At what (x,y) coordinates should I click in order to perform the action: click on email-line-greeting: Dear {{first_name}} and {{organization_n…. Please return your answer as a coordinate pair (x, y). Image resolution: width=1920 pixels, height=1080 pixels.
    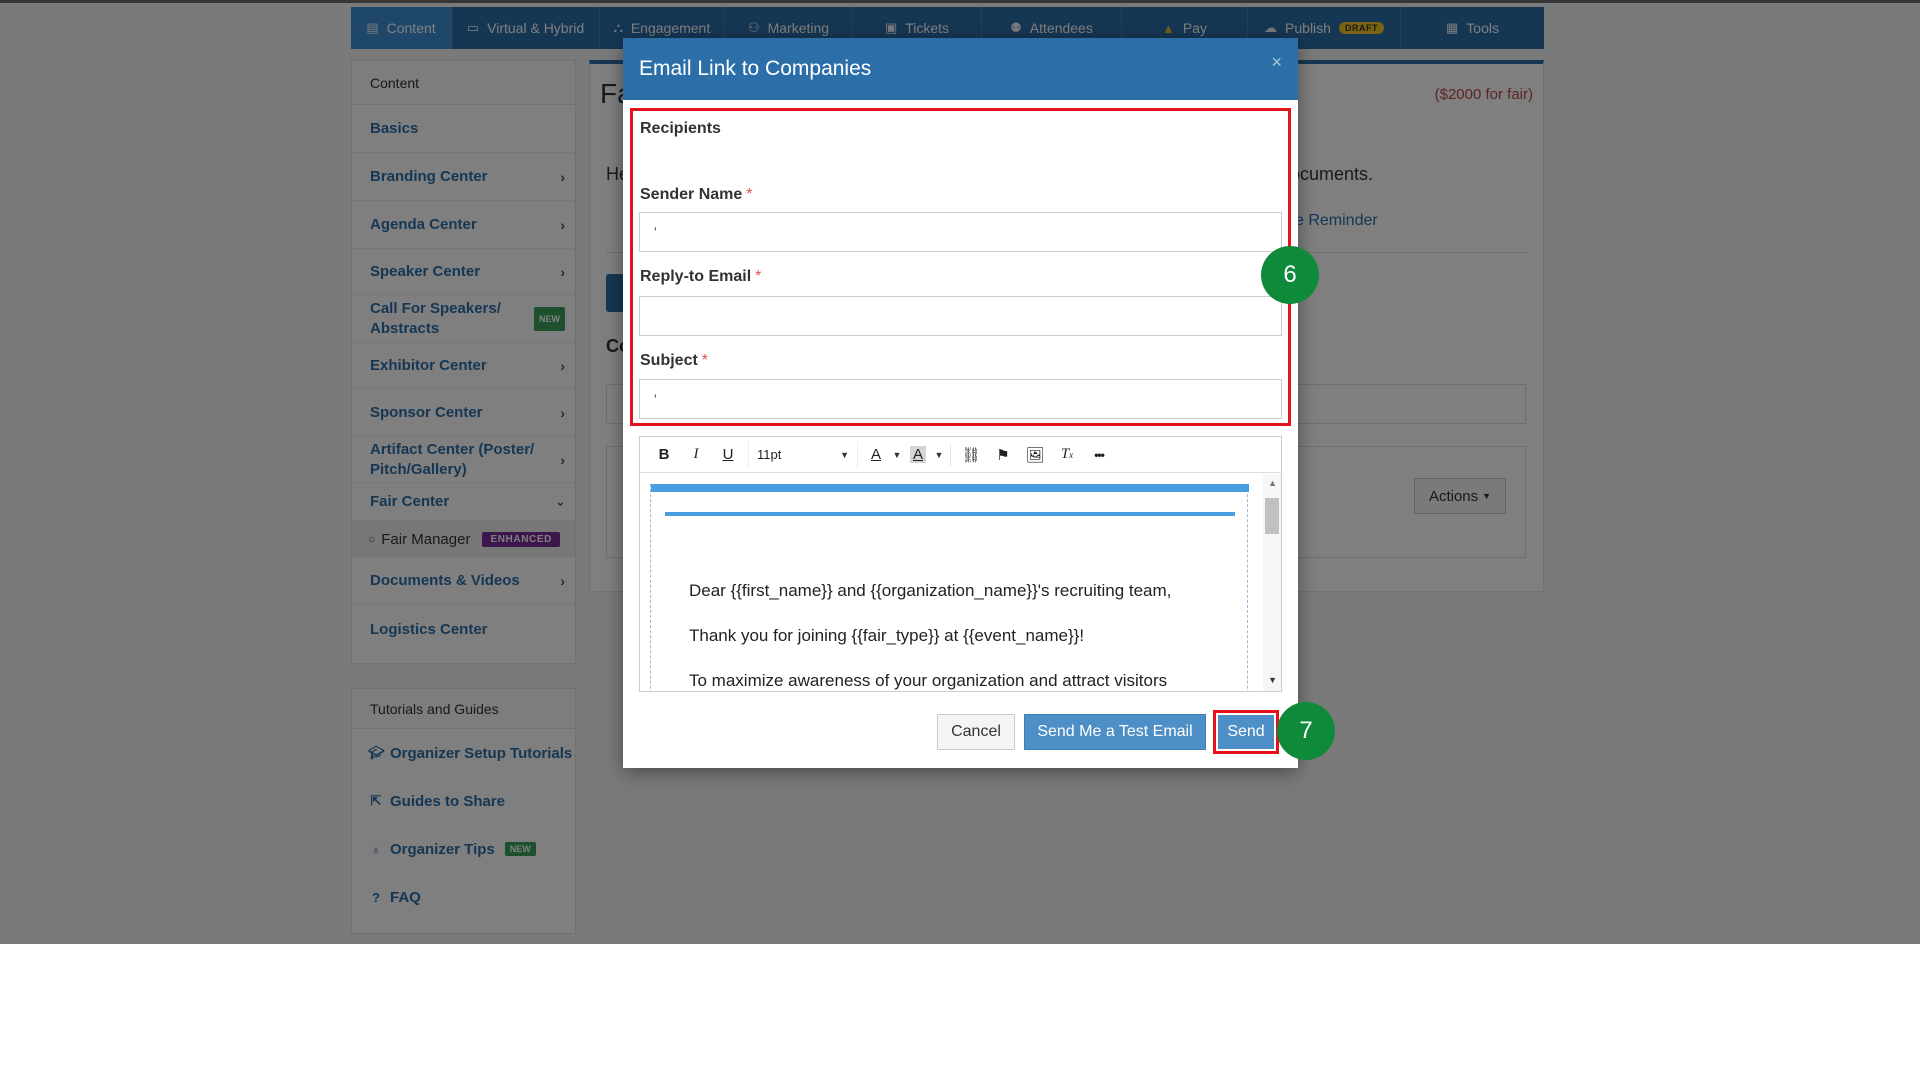
    Looking at the image, I should click on (930, 590).